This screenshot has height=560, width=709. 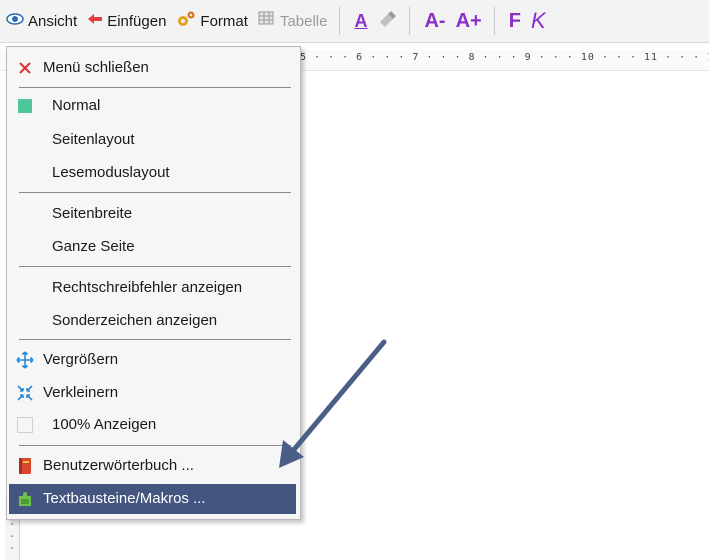 I want to click on tabelle-button: Tabelle, so click(x=293, y=21).